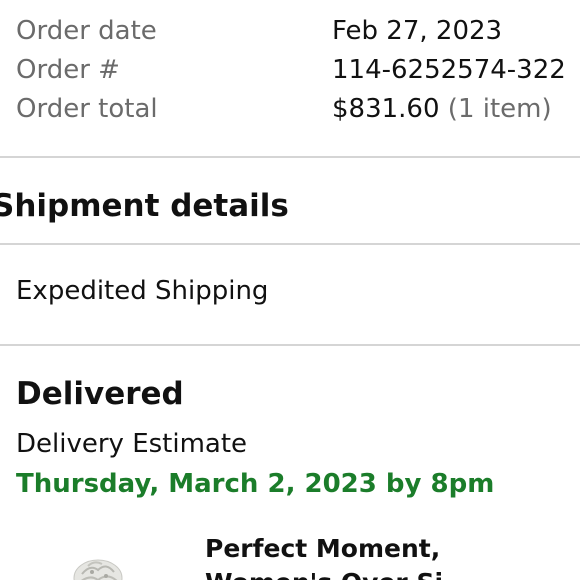 The width and height of the screenshot is (580, 580). Describe the element at coordinates (386, 109) in the screenshot. I see `order-total-value: $831.60` at that location.